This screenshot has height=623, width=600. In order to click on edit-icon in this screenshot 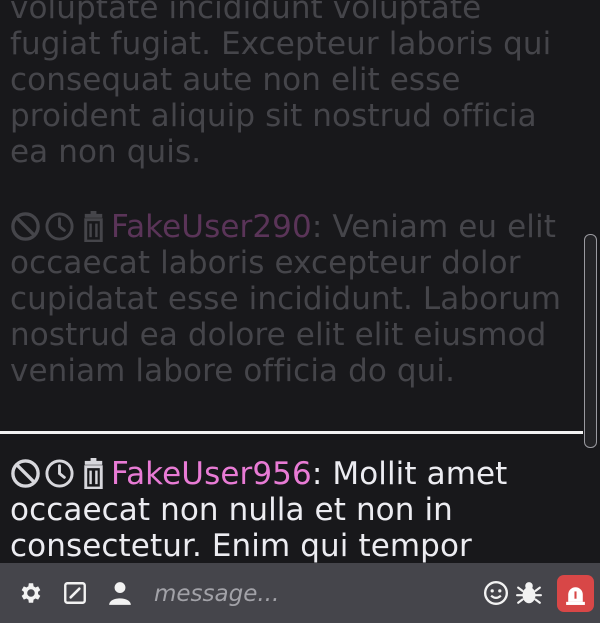, I will do `click(75, 593)`.